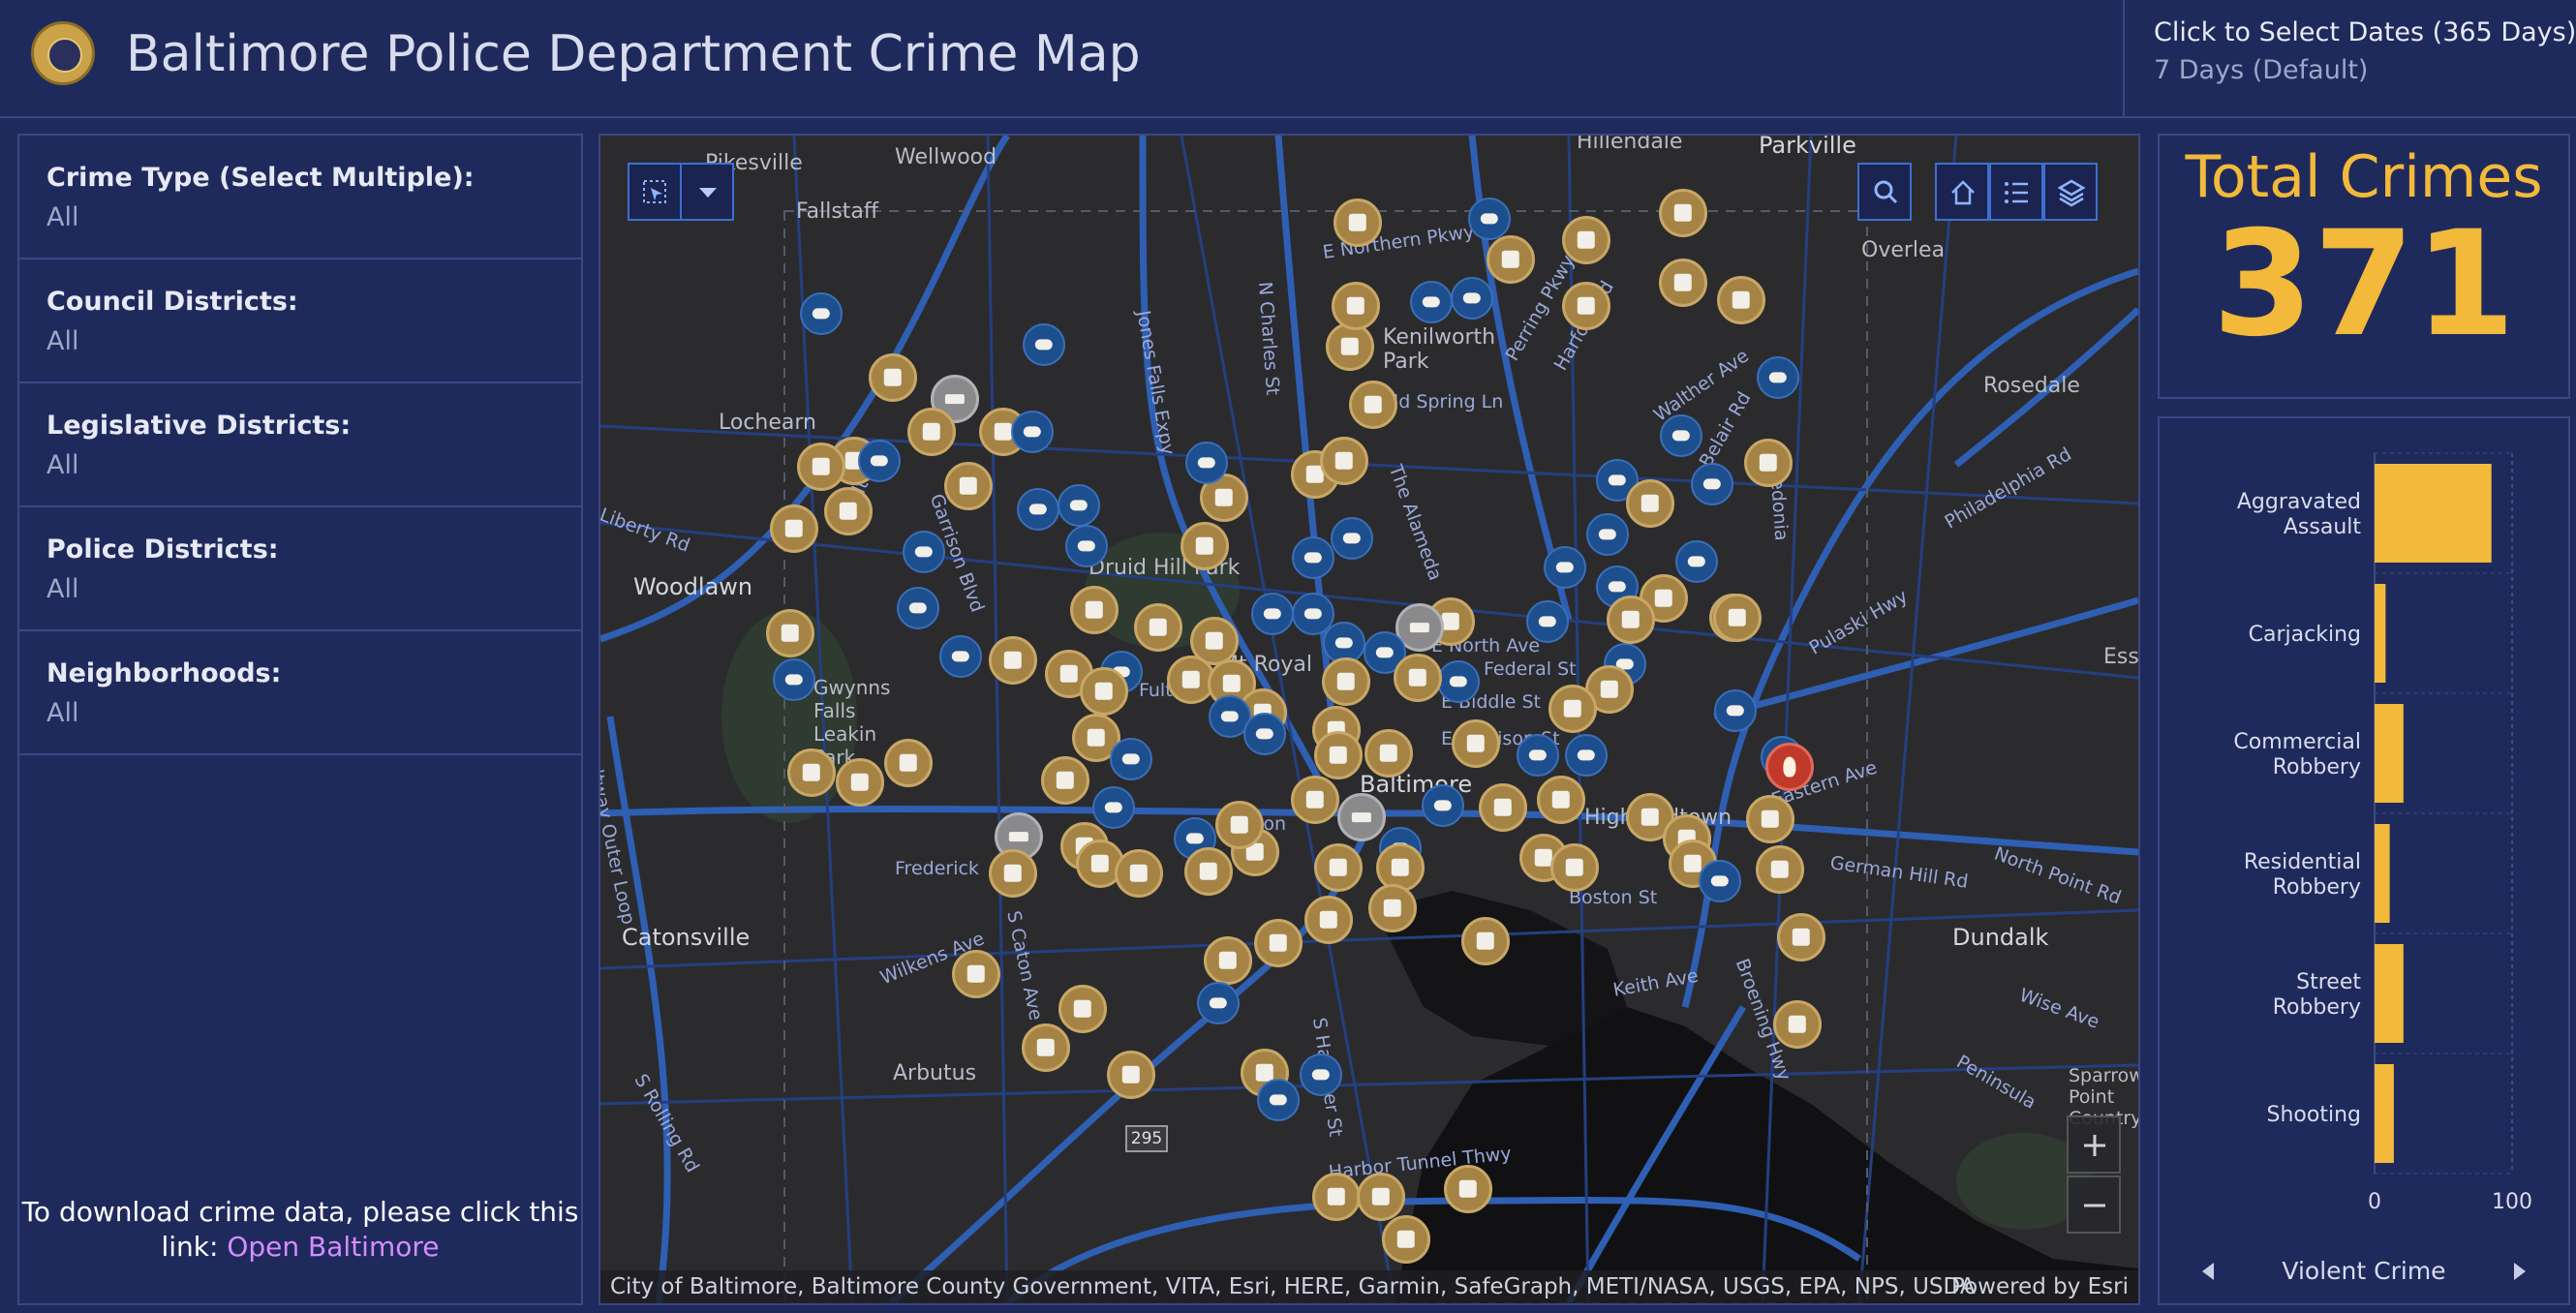 This screenshot has width=2576, height=1313. Describe the element at coordinates (2365, 32) in the screenshot. I see `date-selector-title: Click to Select Dates (365 Days)` at that location.